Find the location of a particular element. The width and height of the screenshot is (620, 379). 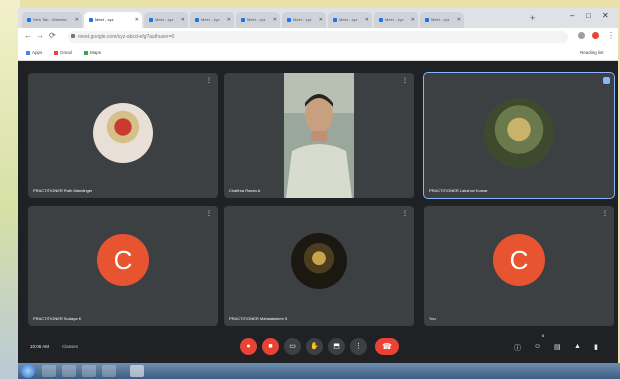

tab-active: Meet - xyz ✕ is located at coordinates (113, 20).